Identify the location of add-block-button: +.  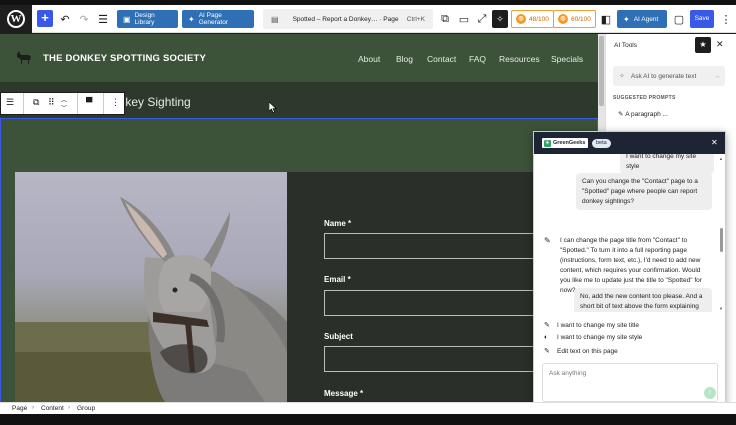
(45, 18).